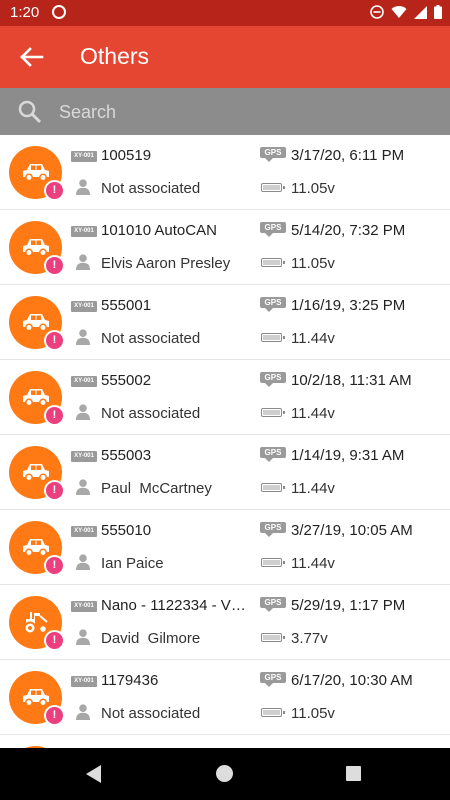 This screenshot has width=450, height=800. What do you see at coordinates (177, 605) in the screenshot?
I see `vehicle-name: Nano - 1122334 - VLAN` at bounding box center [177, 605].